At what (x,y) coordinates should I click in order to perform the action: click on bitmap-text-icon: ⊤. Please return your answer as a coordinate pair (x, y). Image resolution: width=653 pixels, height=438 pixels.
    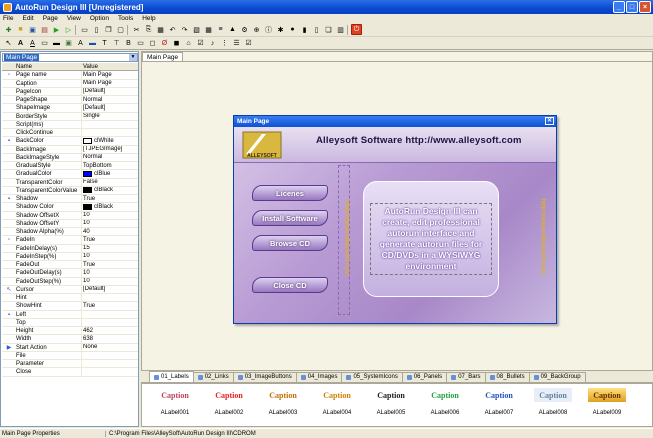
    Looking at the image, I should click on (116, 43).